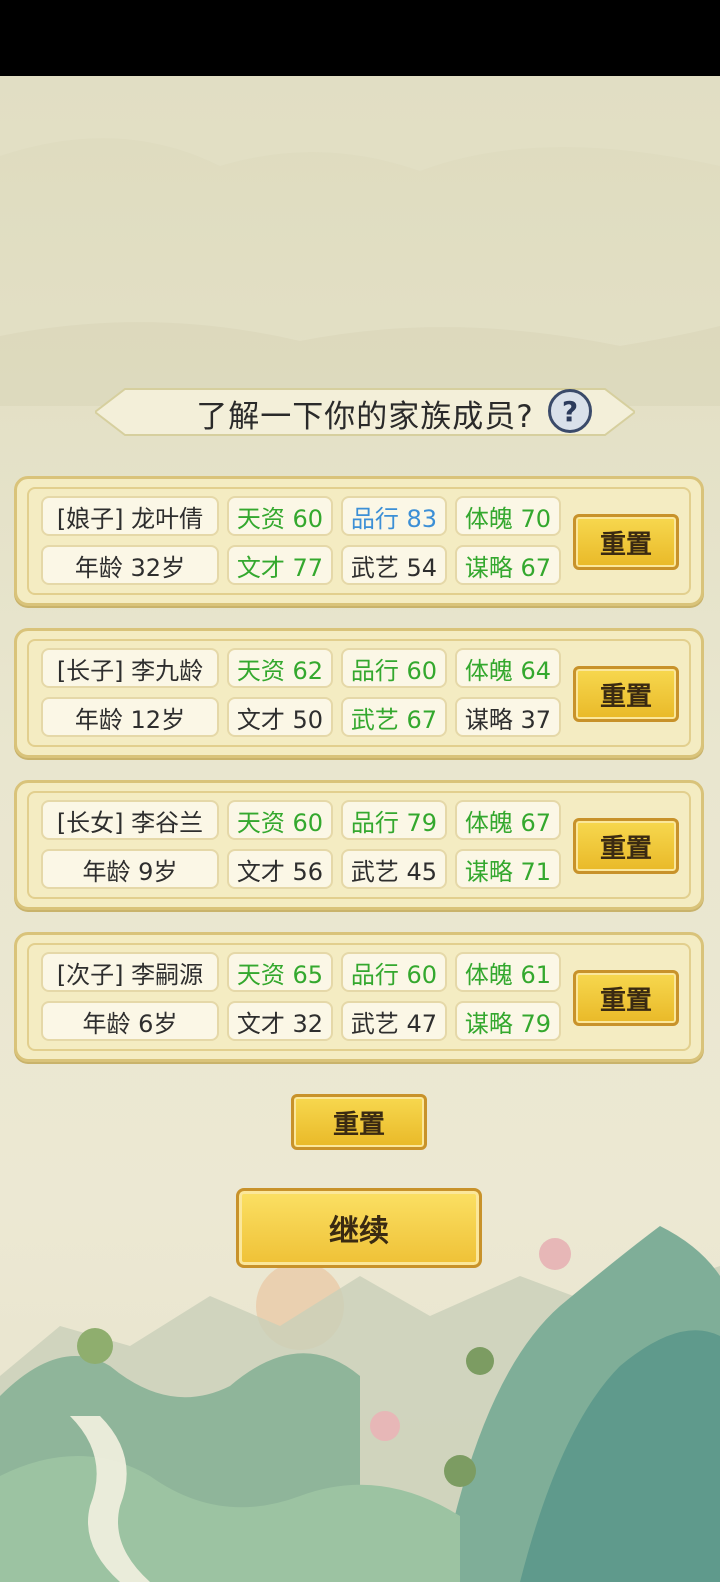  Describe the element at coordinates (365, 412) in the screenshot. I see `title-banner: 了解一下你的家族成员? ?` at that location.